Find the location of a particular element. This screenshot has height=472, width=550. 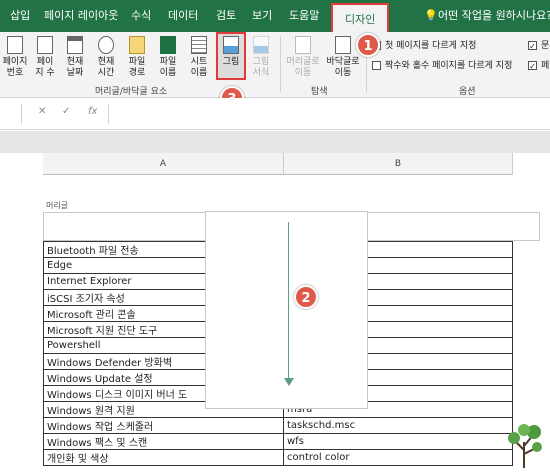

column-header-a: A is located at coordinates (163, 164).